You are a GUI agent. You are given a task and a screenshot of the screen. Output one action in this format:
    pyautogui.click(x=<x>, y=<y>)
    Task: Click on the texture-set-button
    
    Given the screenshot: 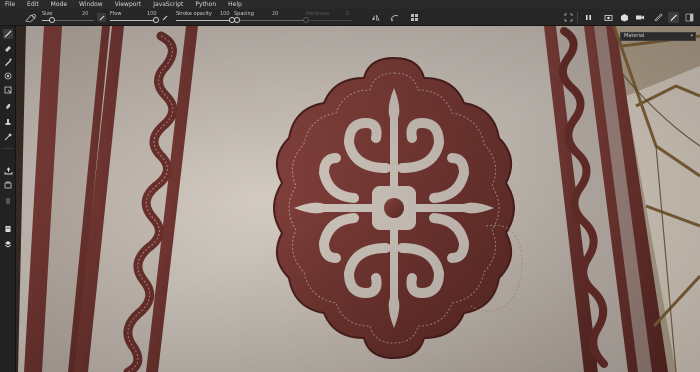 What is the action you would take?
    pyautogui.click(x=8, y=229)
    